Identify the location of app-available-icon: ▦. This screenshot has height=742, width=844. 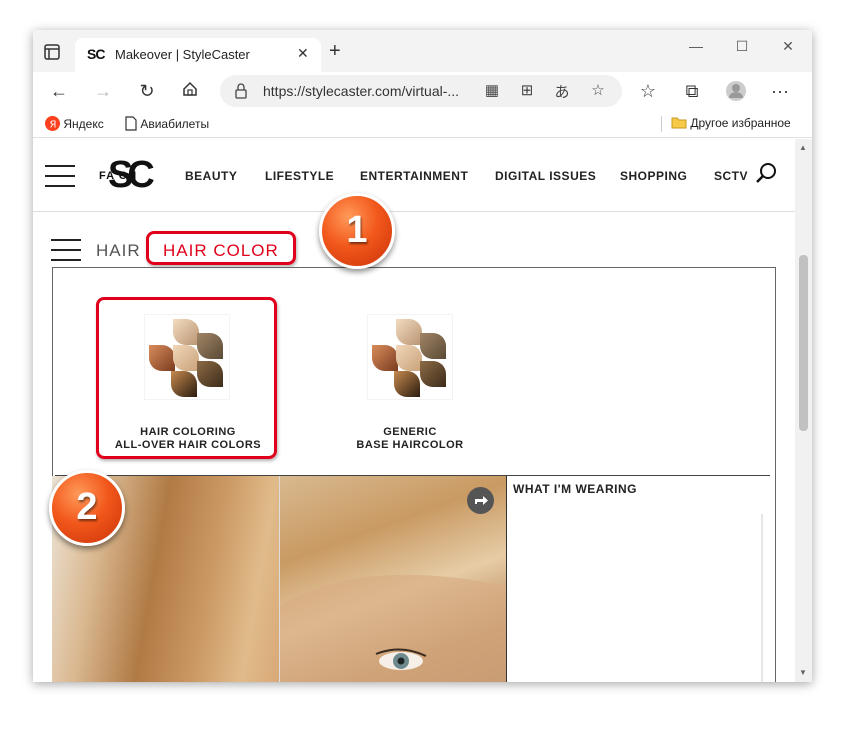
(492, 90).